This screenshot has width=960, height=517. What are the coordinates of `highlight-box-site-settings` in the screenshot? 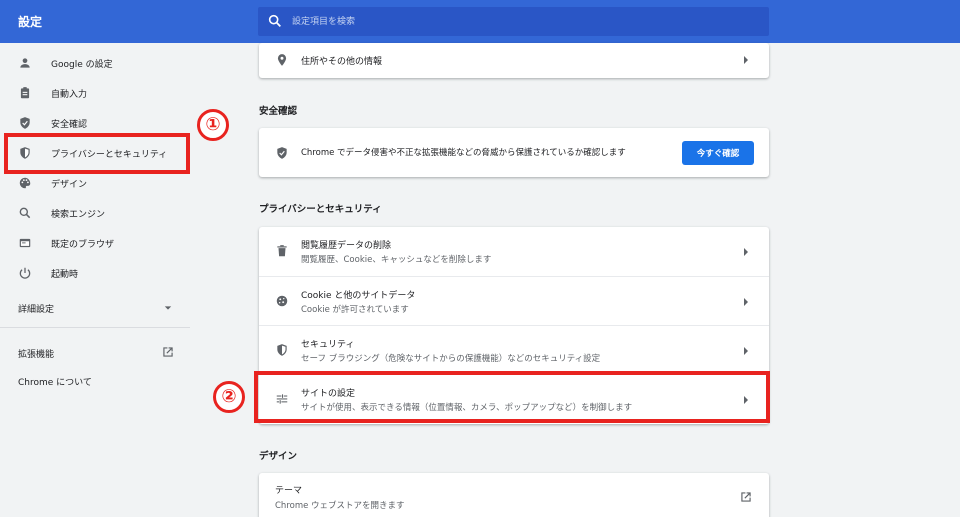 It's located at (512, 397).